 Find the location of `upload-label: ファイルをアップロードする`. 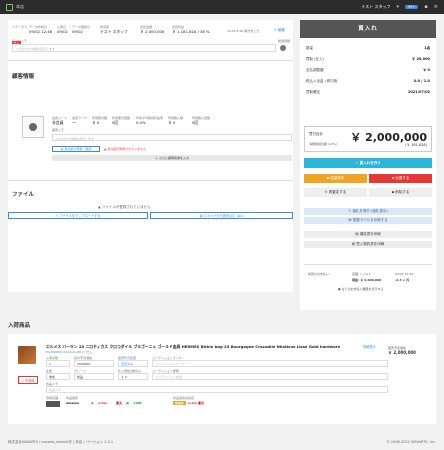

upload-label: ファイルをアップロードする is located at coordinates (80, 216).